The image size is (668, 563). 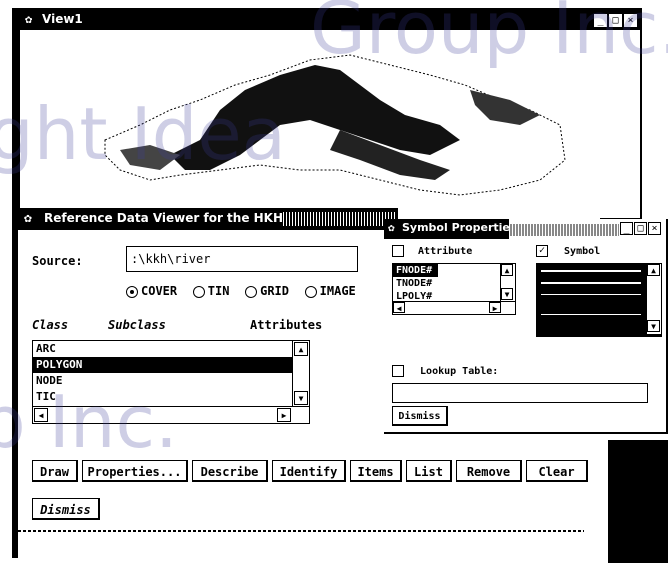 I want to click on list-item-selected: FNODE#, so click(x=415, y=270).